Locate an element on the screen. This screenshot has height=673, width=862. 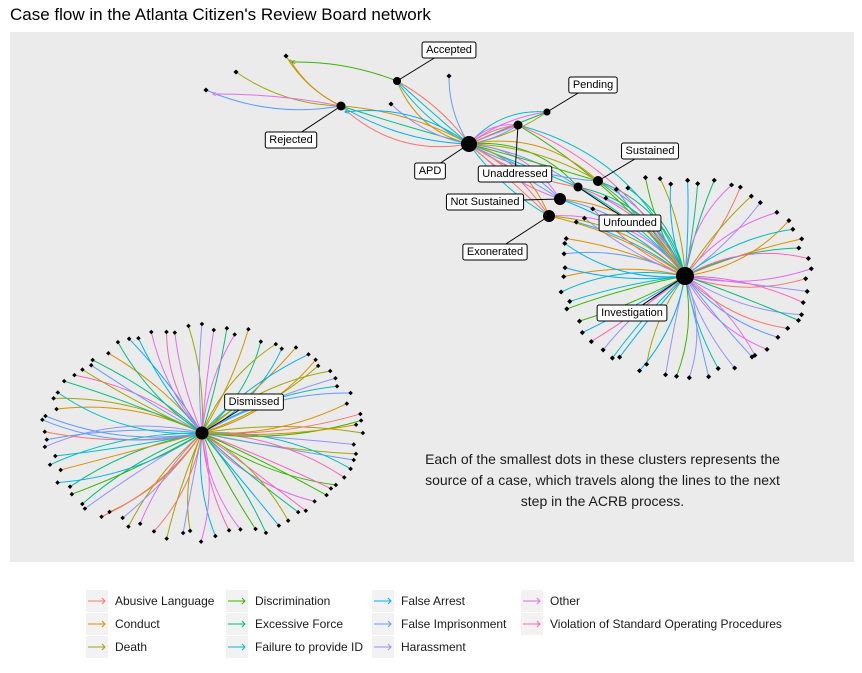
node-label-accepted: Accepted is located at coordinates (449, 50).